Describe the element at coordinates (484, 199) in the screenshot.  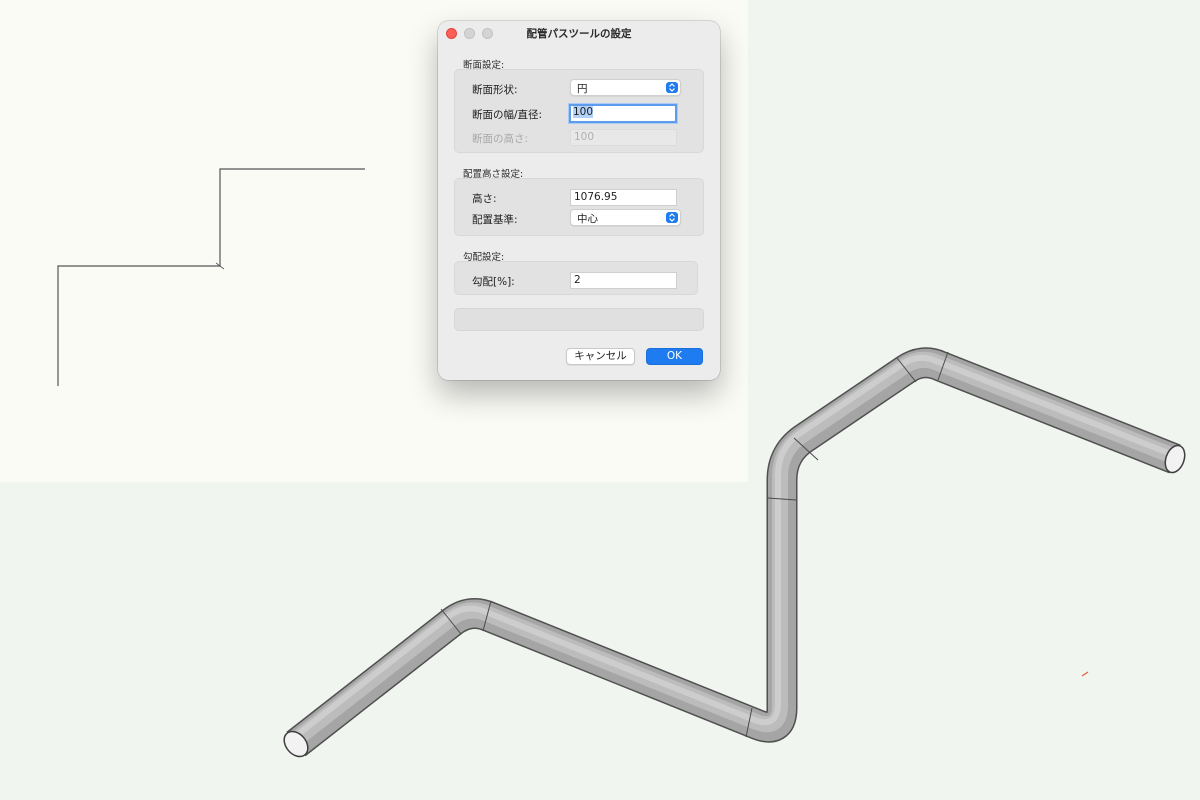
I see `placement-height-label: 高さ:` at that location.